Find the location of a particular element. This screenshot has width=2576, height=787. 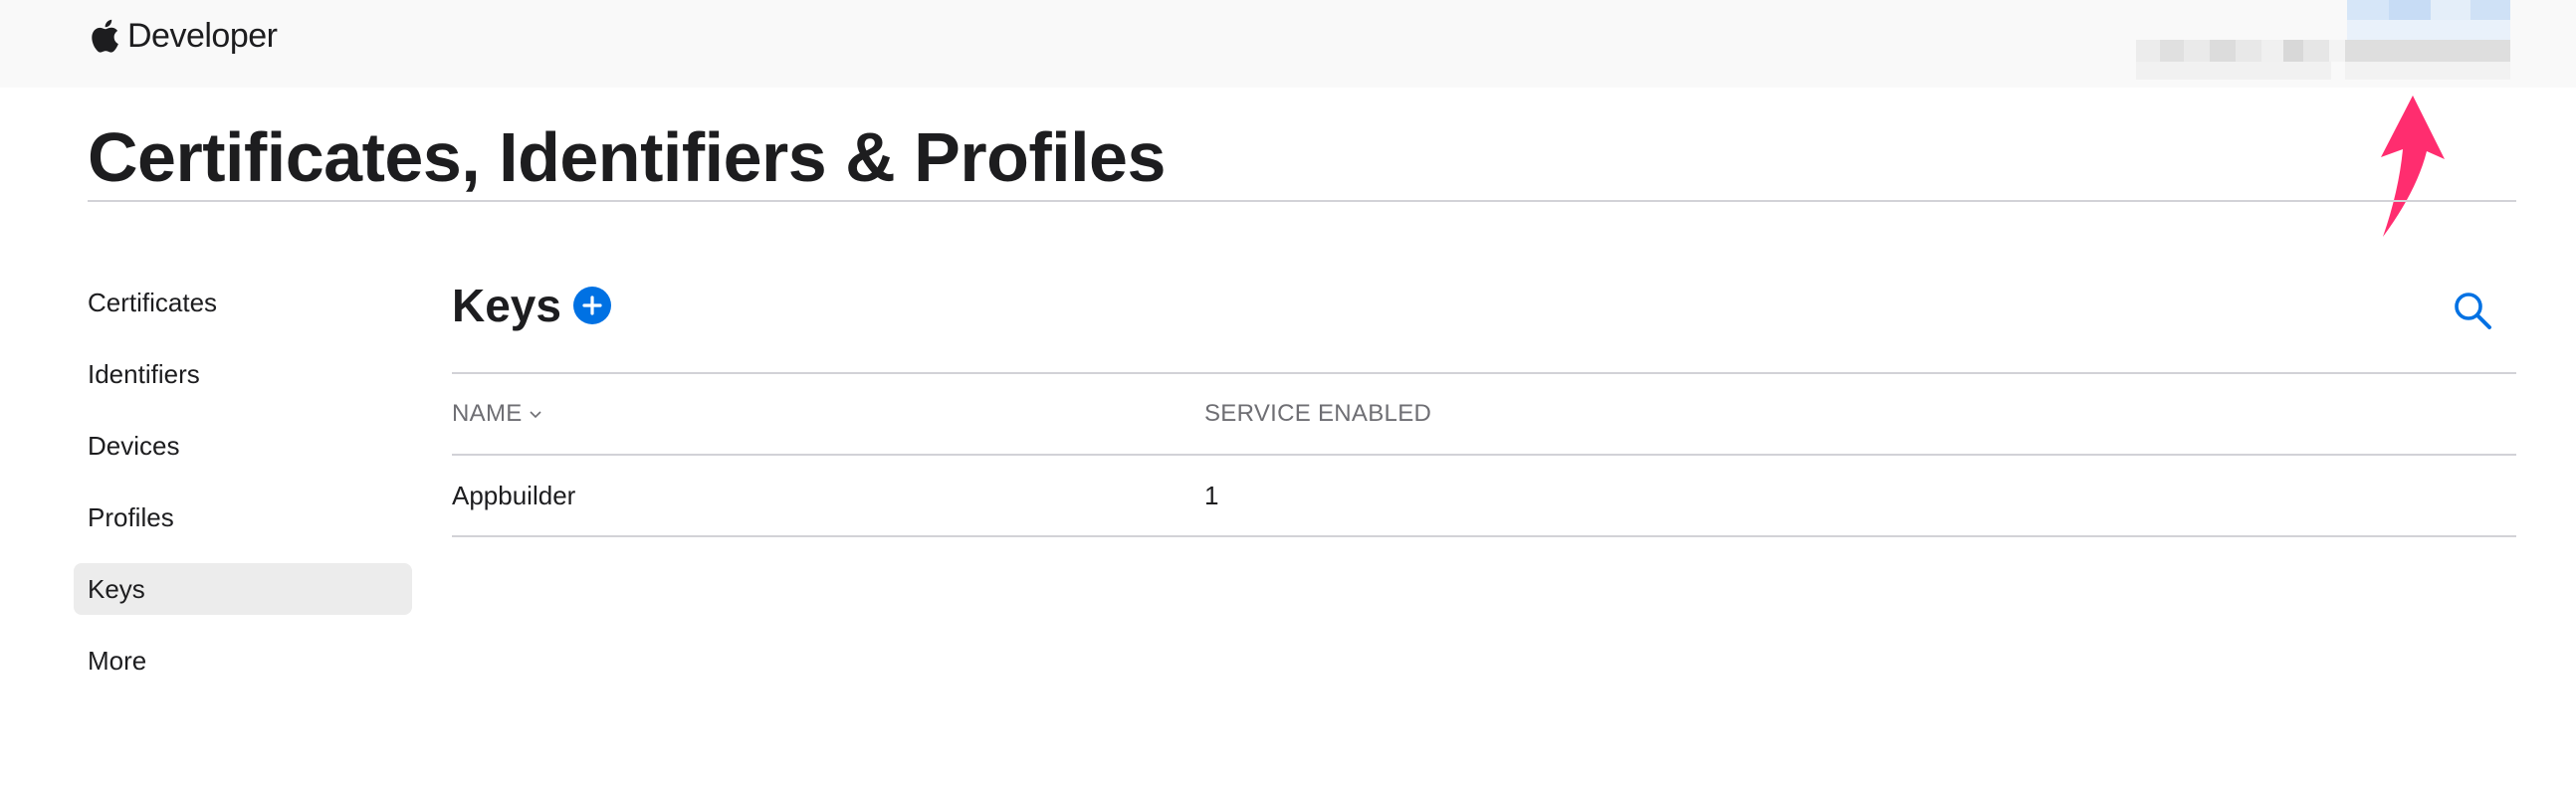

sidebar-item-certificates: Certificates is located at coordinates (243, 302).